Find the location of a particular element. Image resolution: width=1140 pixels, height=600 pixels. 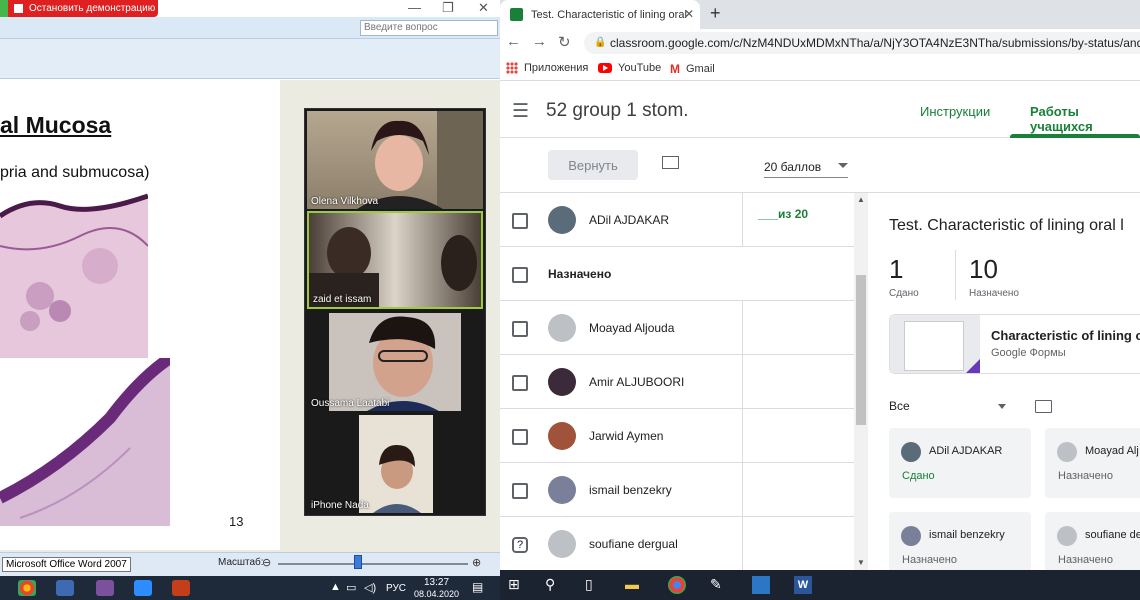

lock-icon: 🔒 is located at coordinates (600, 42).